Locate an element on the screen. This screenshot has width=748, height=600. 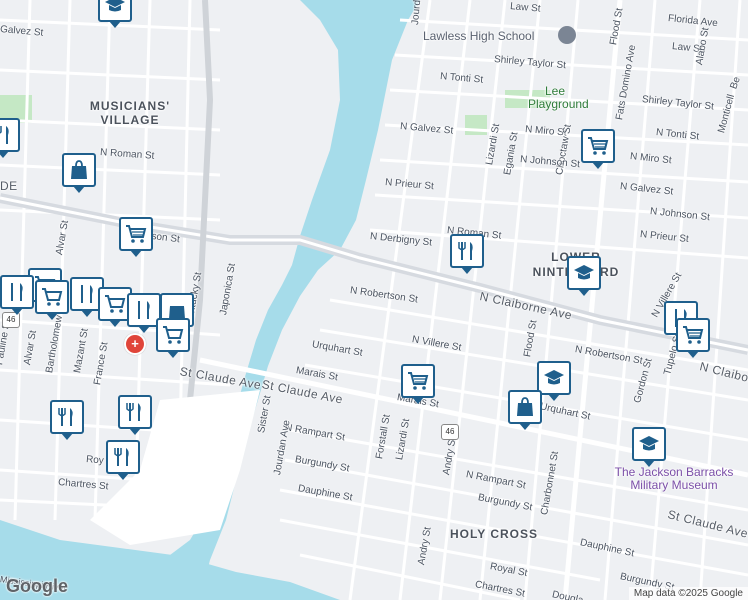
hospital-icon: + is located at coordinates (135, 344).